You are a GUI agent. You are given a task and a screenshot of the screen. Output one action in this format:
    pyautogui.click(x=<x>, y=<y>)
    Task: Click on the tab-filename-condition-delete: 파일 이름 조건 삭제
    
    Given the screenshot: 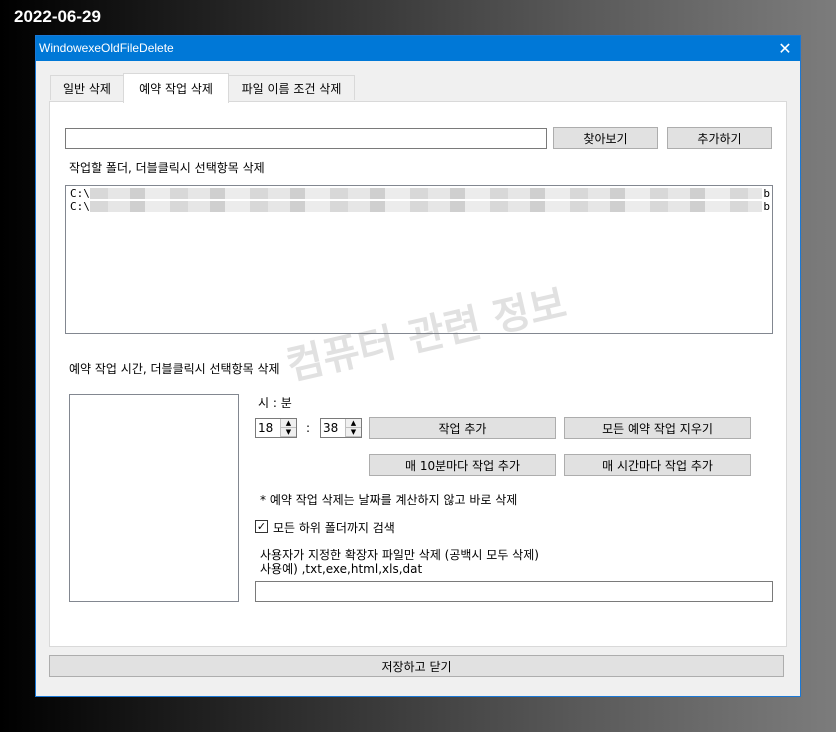 What is the action you would take?
    pyautogui.click(x=291, y=87)
    